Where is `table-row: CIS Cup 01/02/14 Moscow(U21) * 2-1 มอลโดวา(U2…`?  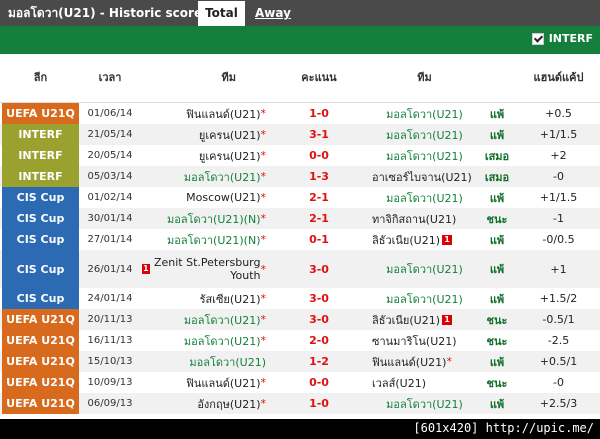 table-row: CIS Cup 01/02/14 Moscow(U21) * 2-1 มอลโดวา(U2… is located at coordinates (300, 197).